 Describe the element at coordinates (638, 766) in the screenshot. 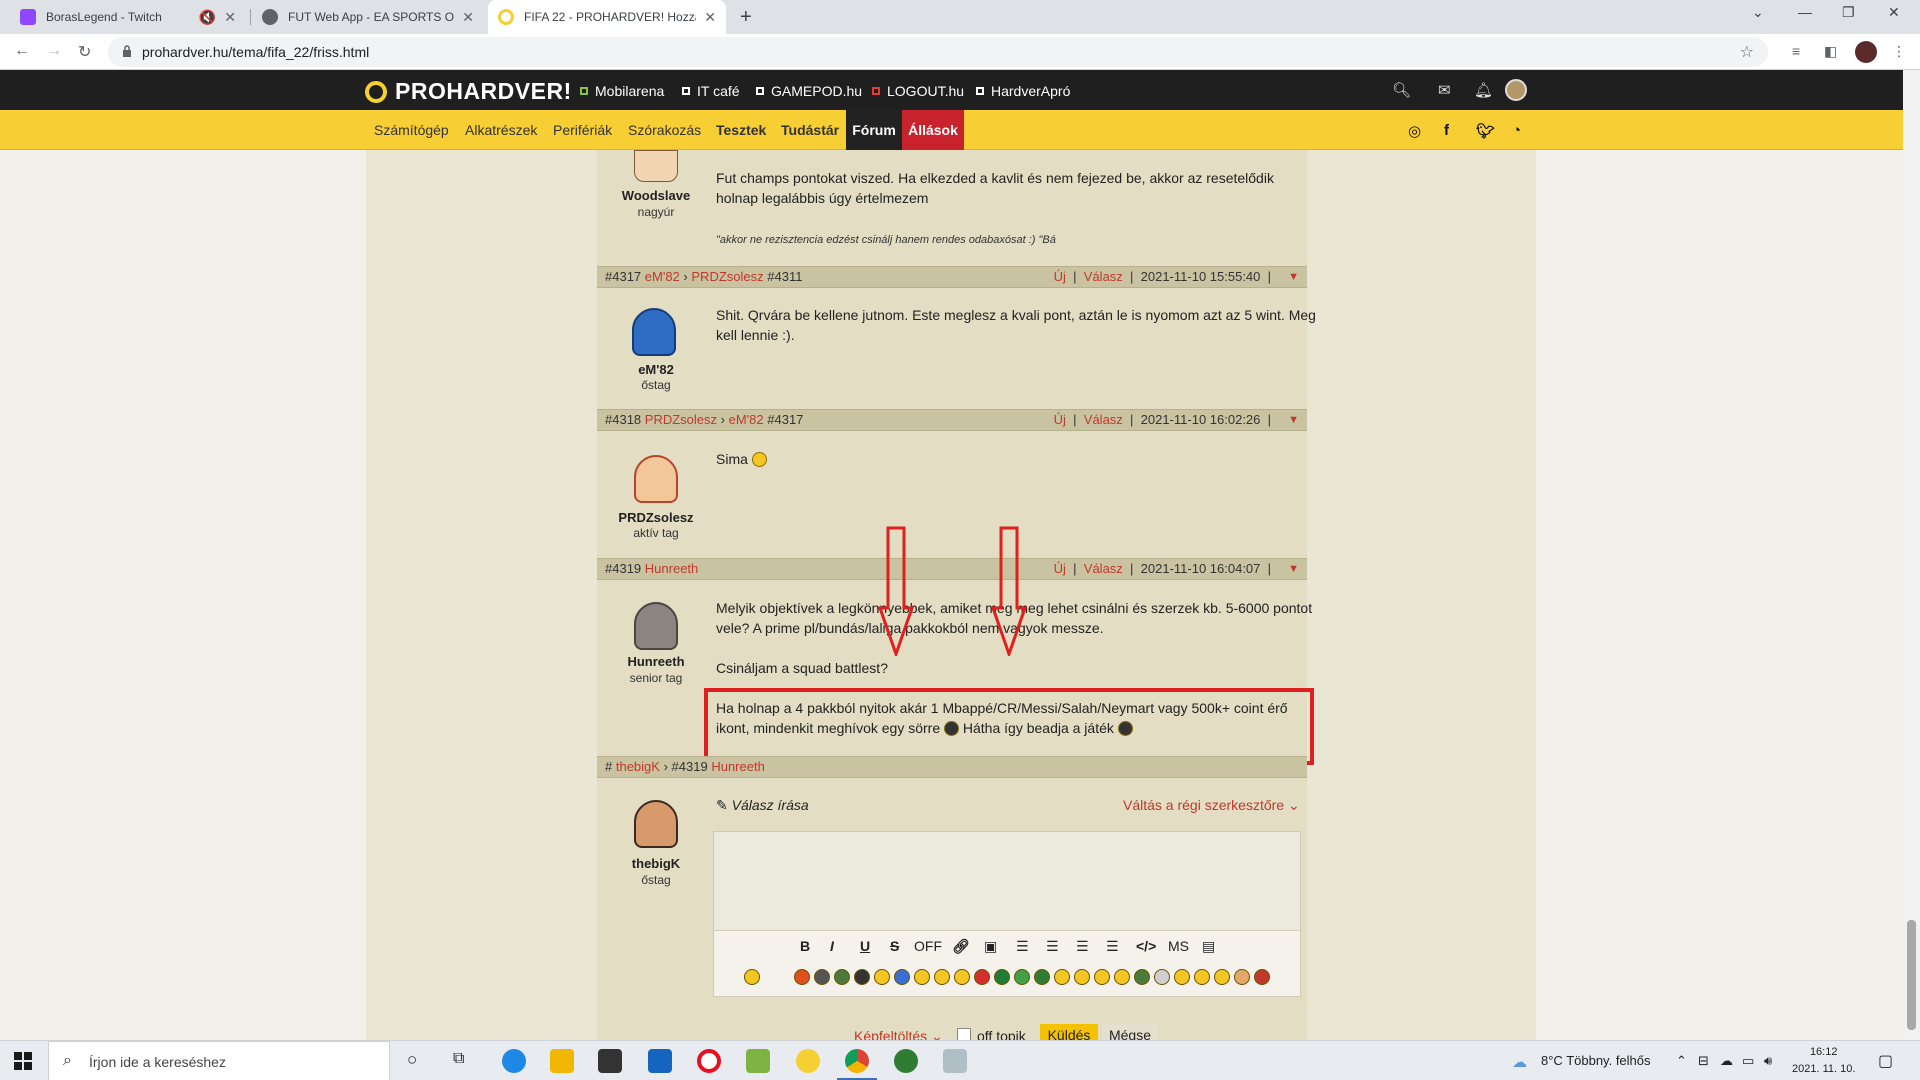

I see `reply-author: thebigK` at that location.